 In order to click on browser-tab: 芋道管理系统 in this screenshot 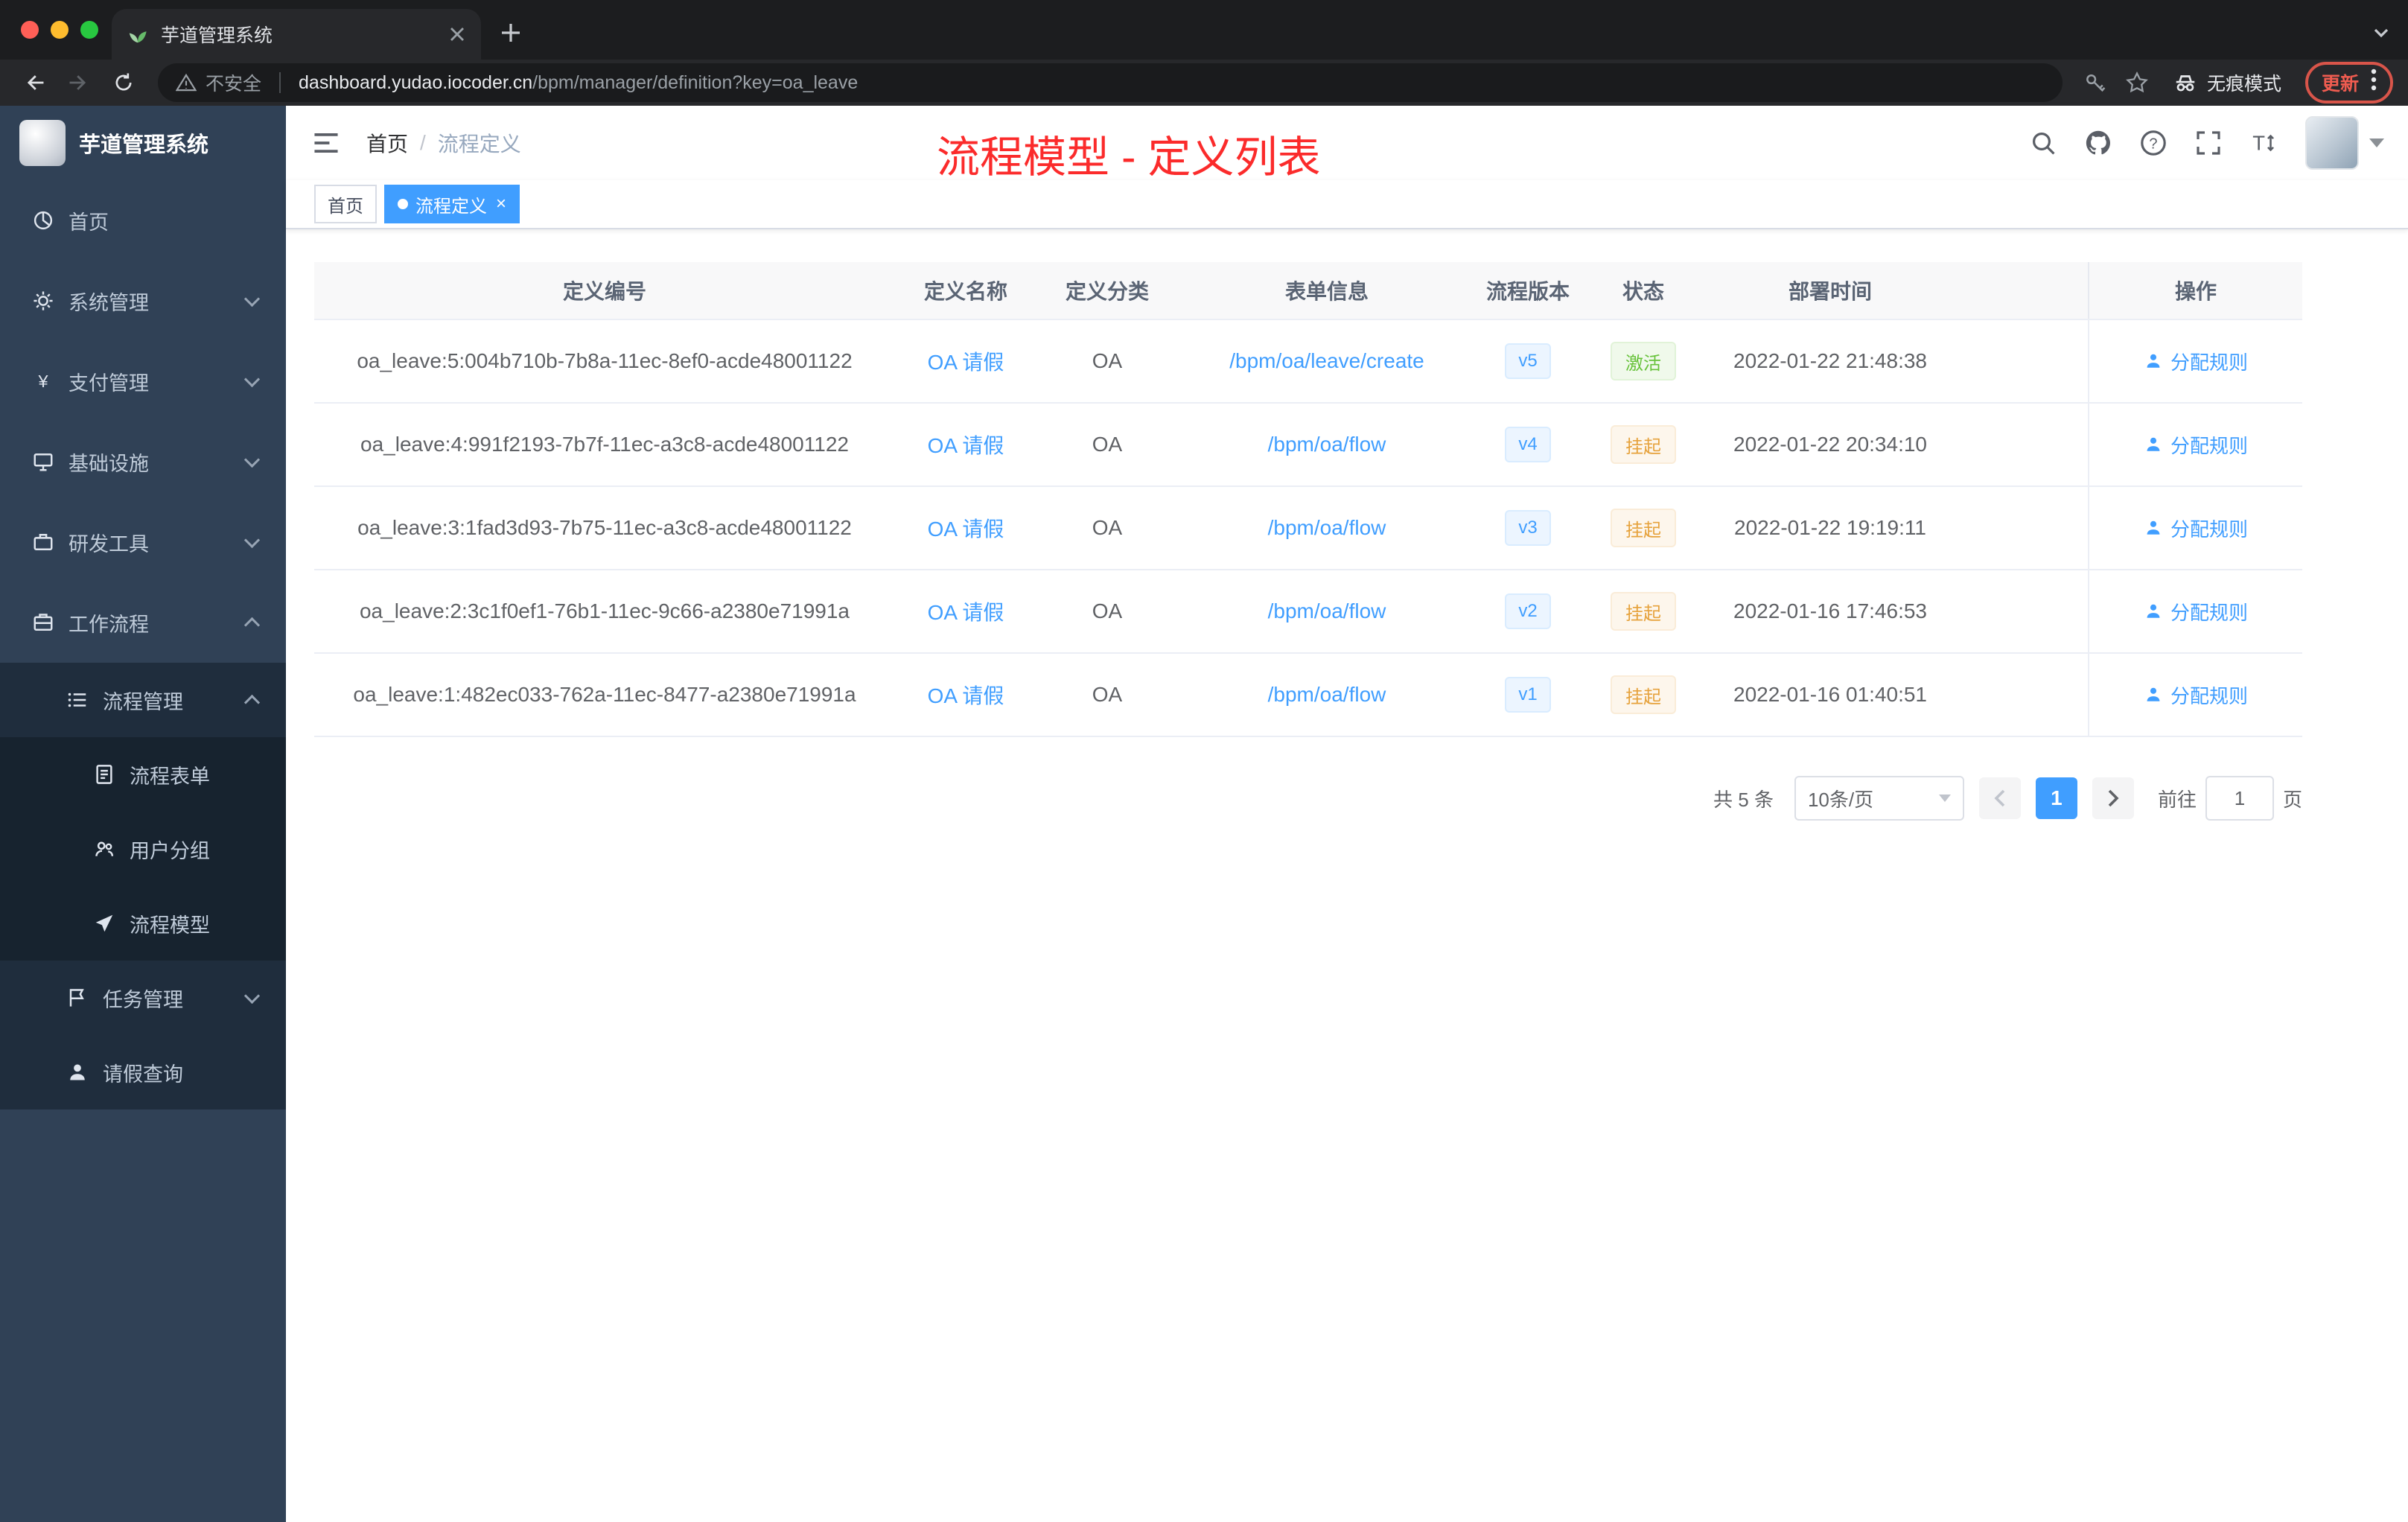, I will do `click(296, 34)`.